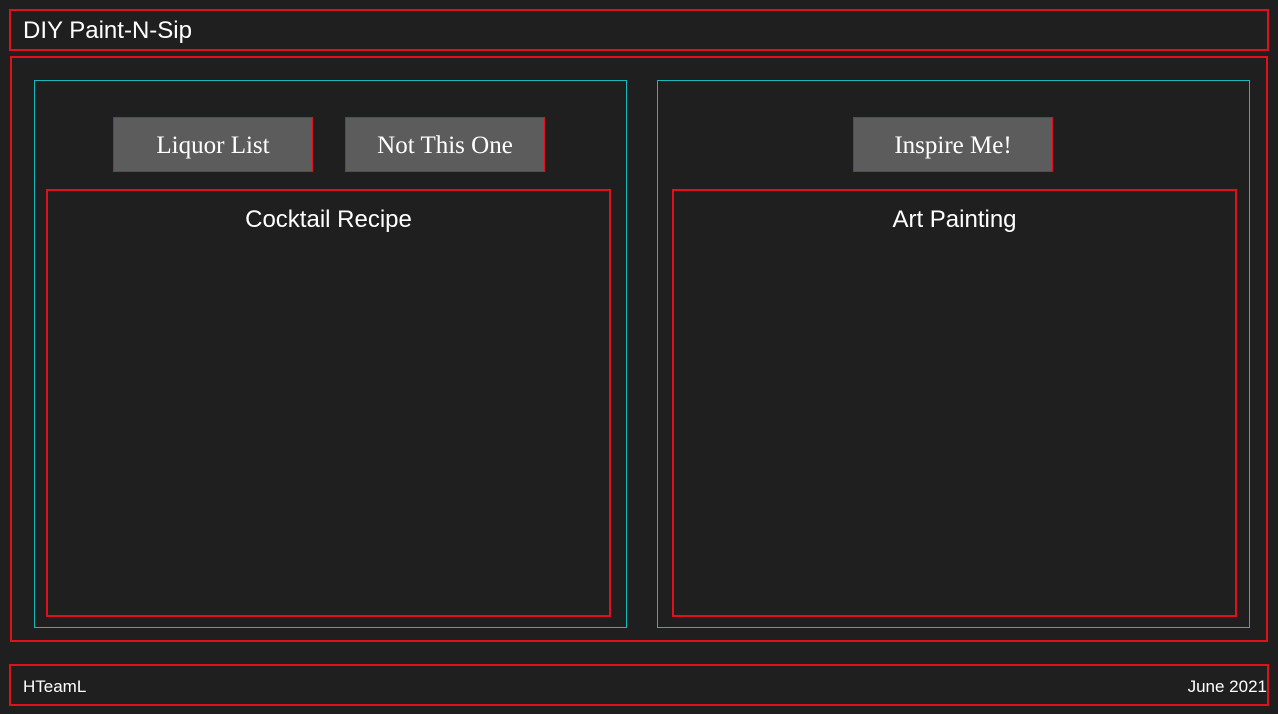 The width and height of the screenshot is (1278, 714). What do you see at coordinates (328, 219) in the screenshot?
I see `cocktail-recipe-title: Cocktail Recipe` at bounding box center [328, 219].